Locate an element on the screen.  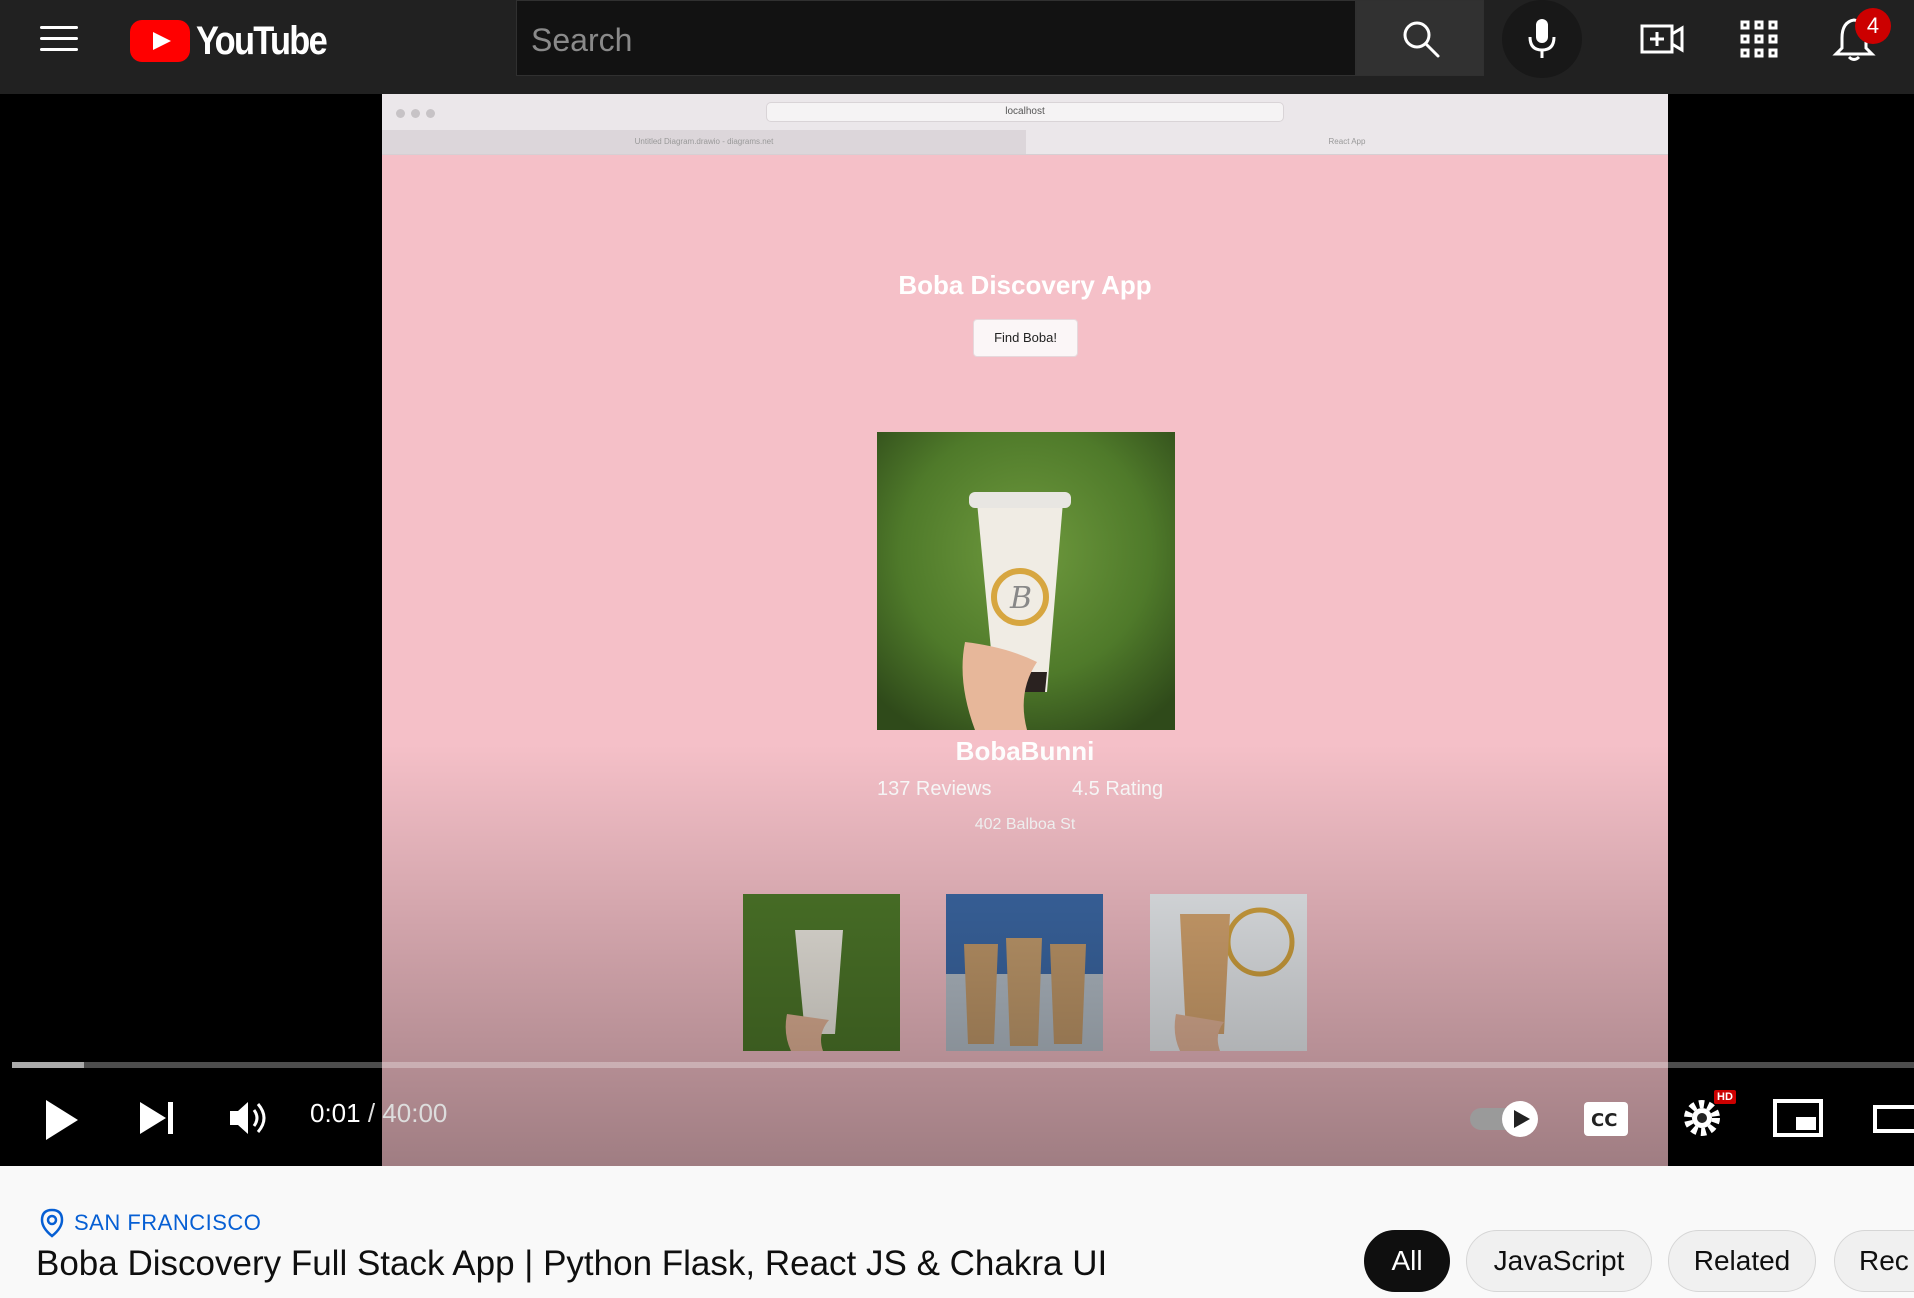
boba-photo: B is located at coordinates (1026, 581).